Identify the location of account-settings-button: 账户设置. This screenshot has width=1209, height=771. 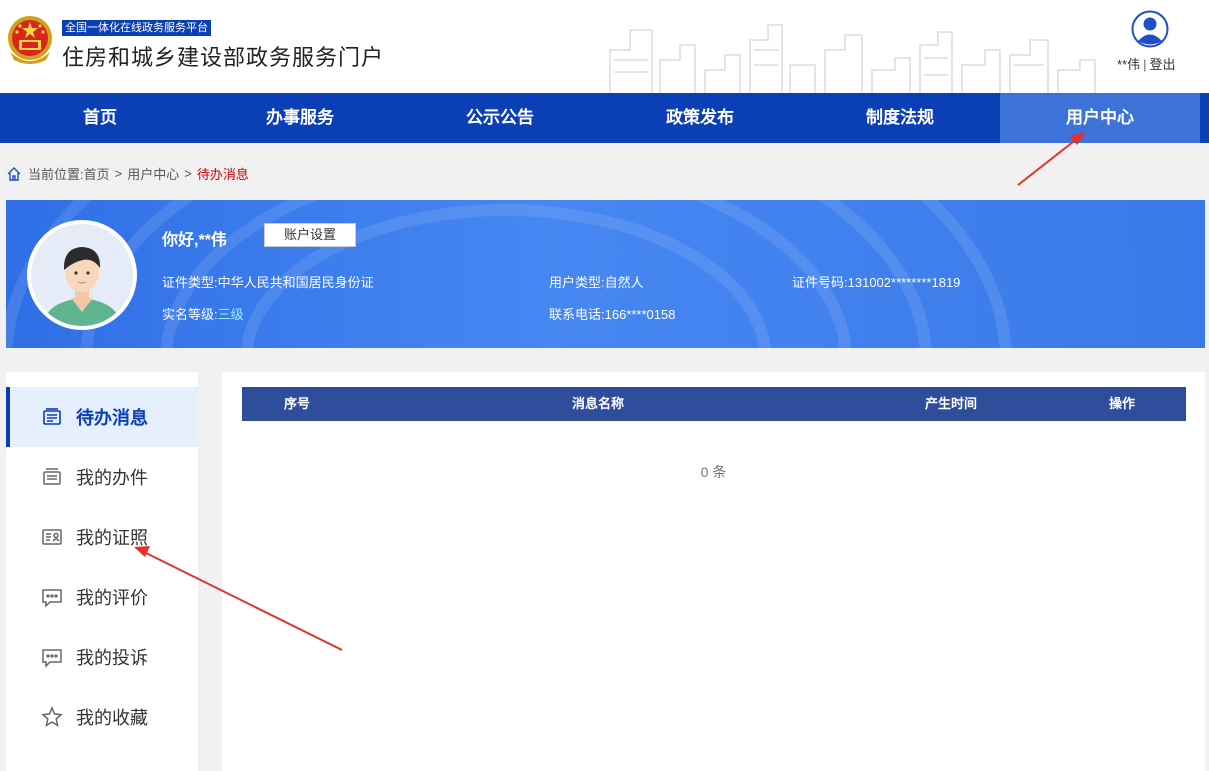
(310, 235).